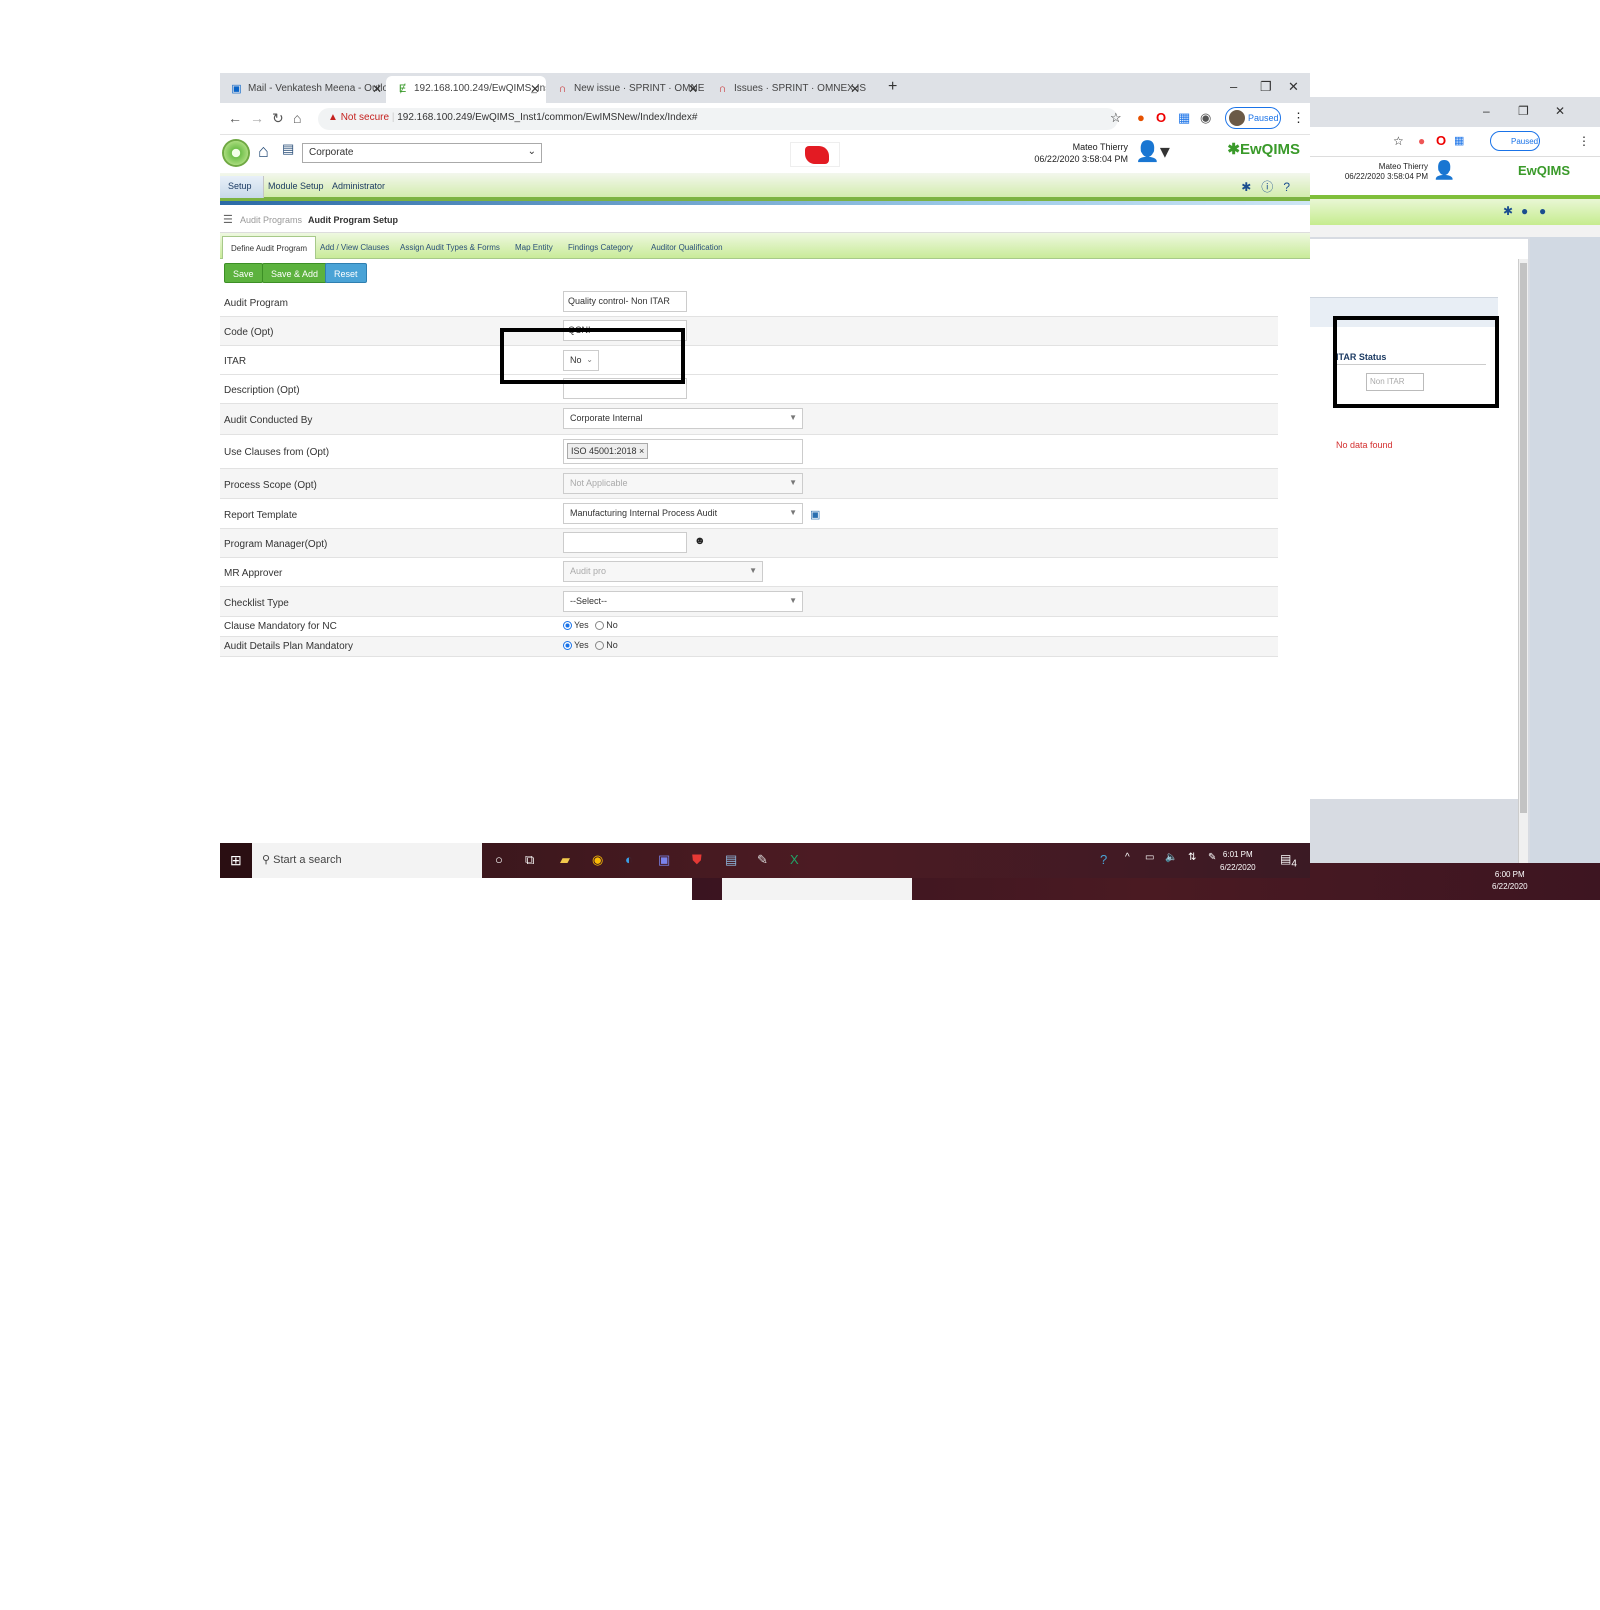 The width and height of the screenshot is (1600, 1610). Describe the element at coordinates (567, 646) in the screenshot. I see `plan-mandatory-yes-radio` at that location.